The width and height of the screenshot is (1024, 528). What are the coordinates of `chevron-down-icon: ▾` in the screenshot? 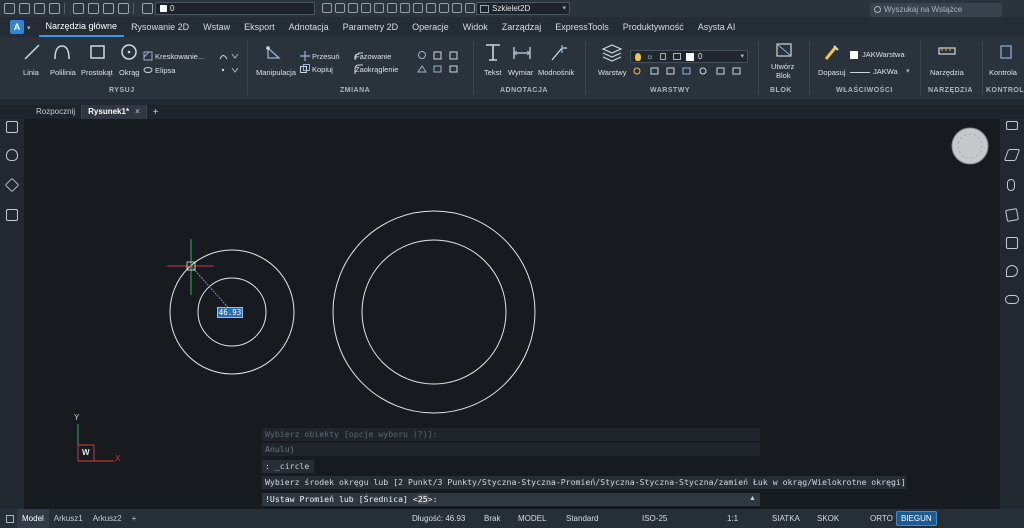 It's located at (29, 28).